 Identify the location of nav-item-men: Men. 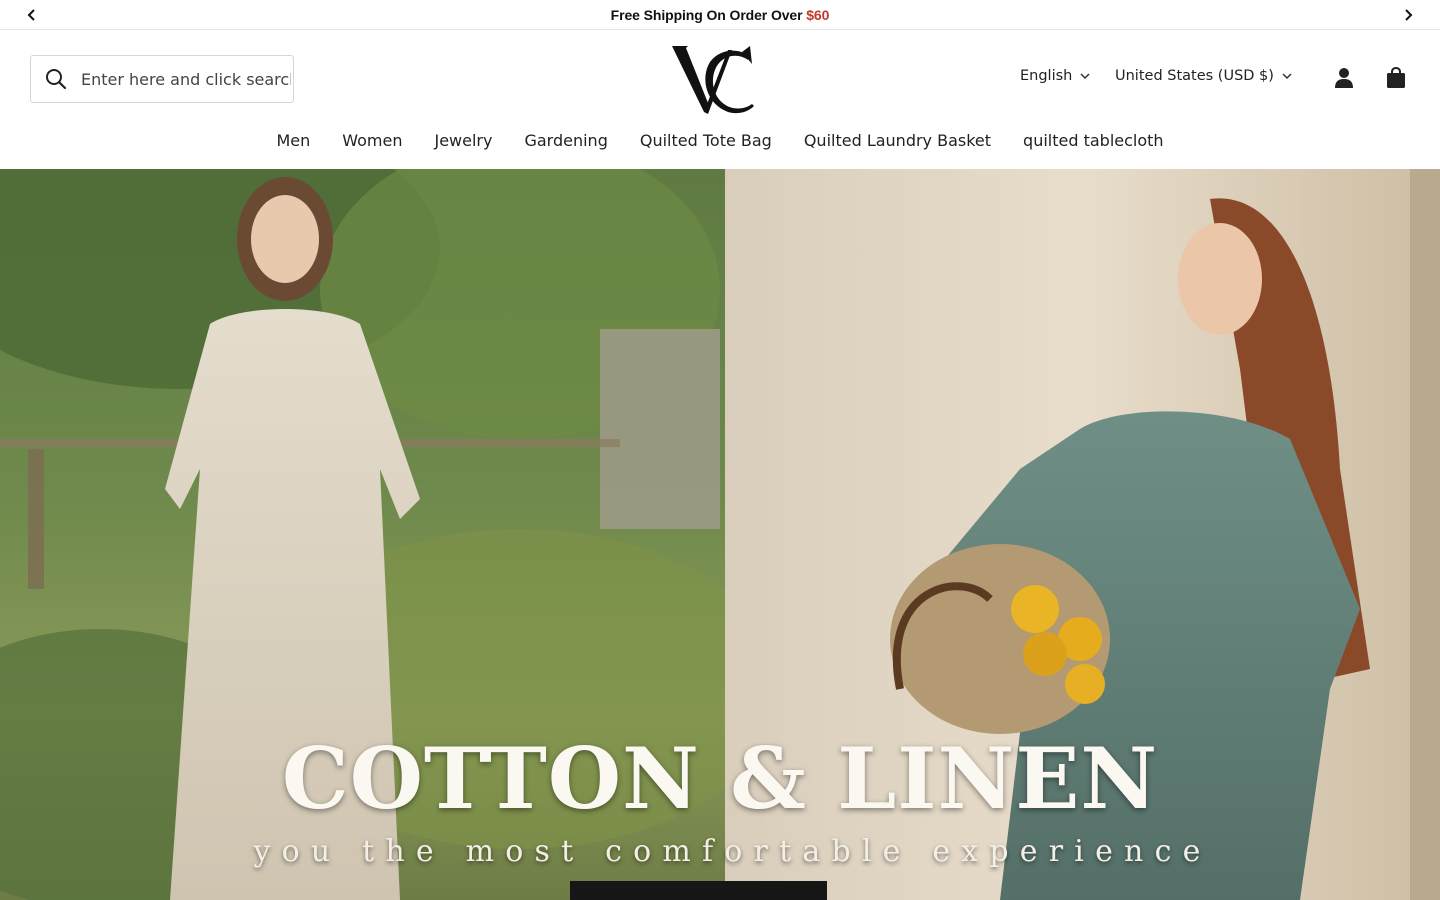
(293, 140).